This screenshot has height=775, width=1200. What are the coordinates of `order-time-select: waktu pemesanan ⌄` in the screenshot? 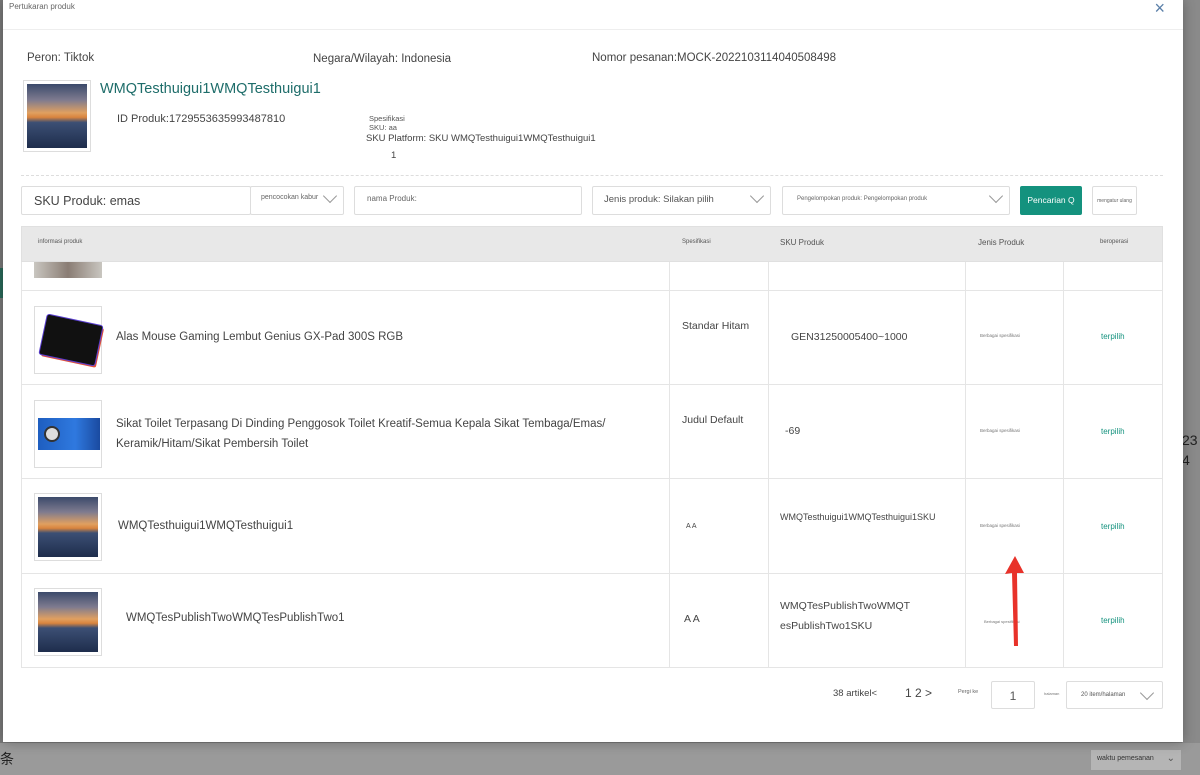 It's located at (1136, 760).